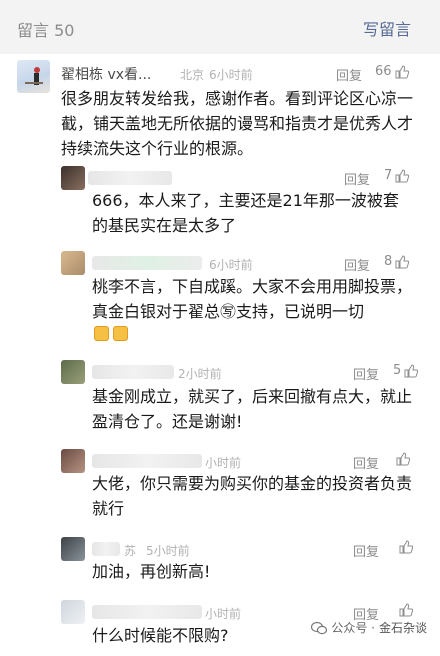 Image resolution: width=440 pixels, height=656 pixels. I want to click on comment-time: 6小时前, so click(231, 75).